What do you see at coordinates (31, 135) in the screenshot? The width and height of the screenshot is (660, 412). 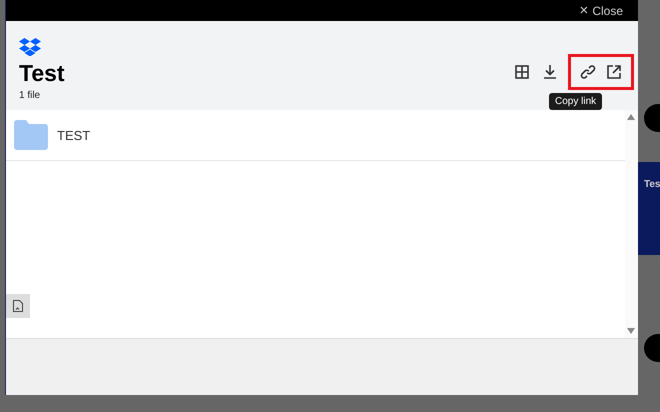 I see `folder-icon` at bounding box center [31, 135].